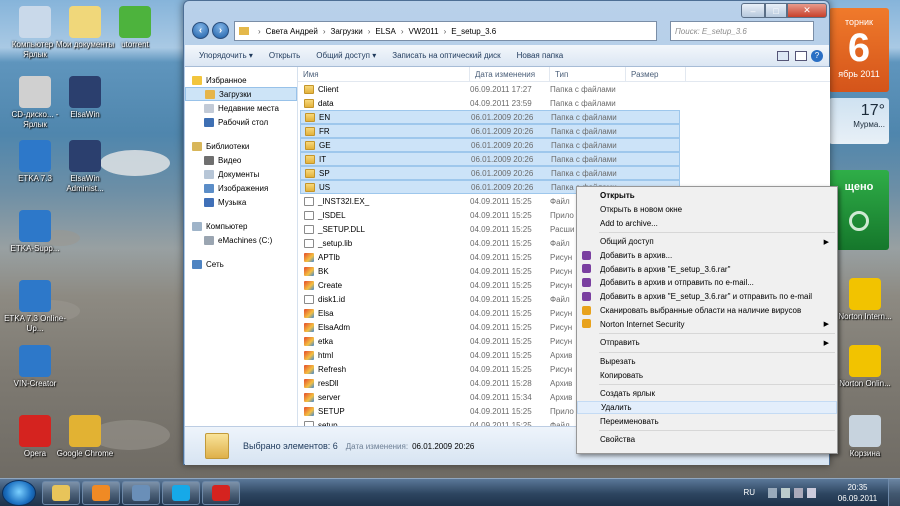 The image size is (900, 506). What do you see at coordinates (385, 215) in the screenshot?
I see `file-name-cell: _ISDEL` at bounding box center [385, 215].